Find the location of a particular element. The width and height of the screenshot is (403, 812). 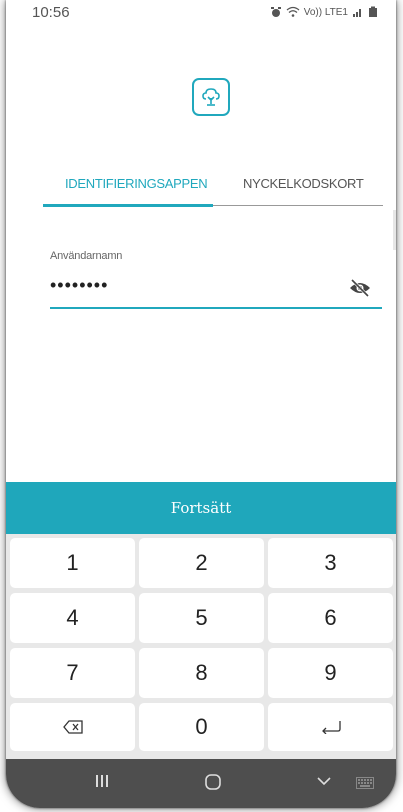

key-2: 2 is located at coordinates (201, 563).